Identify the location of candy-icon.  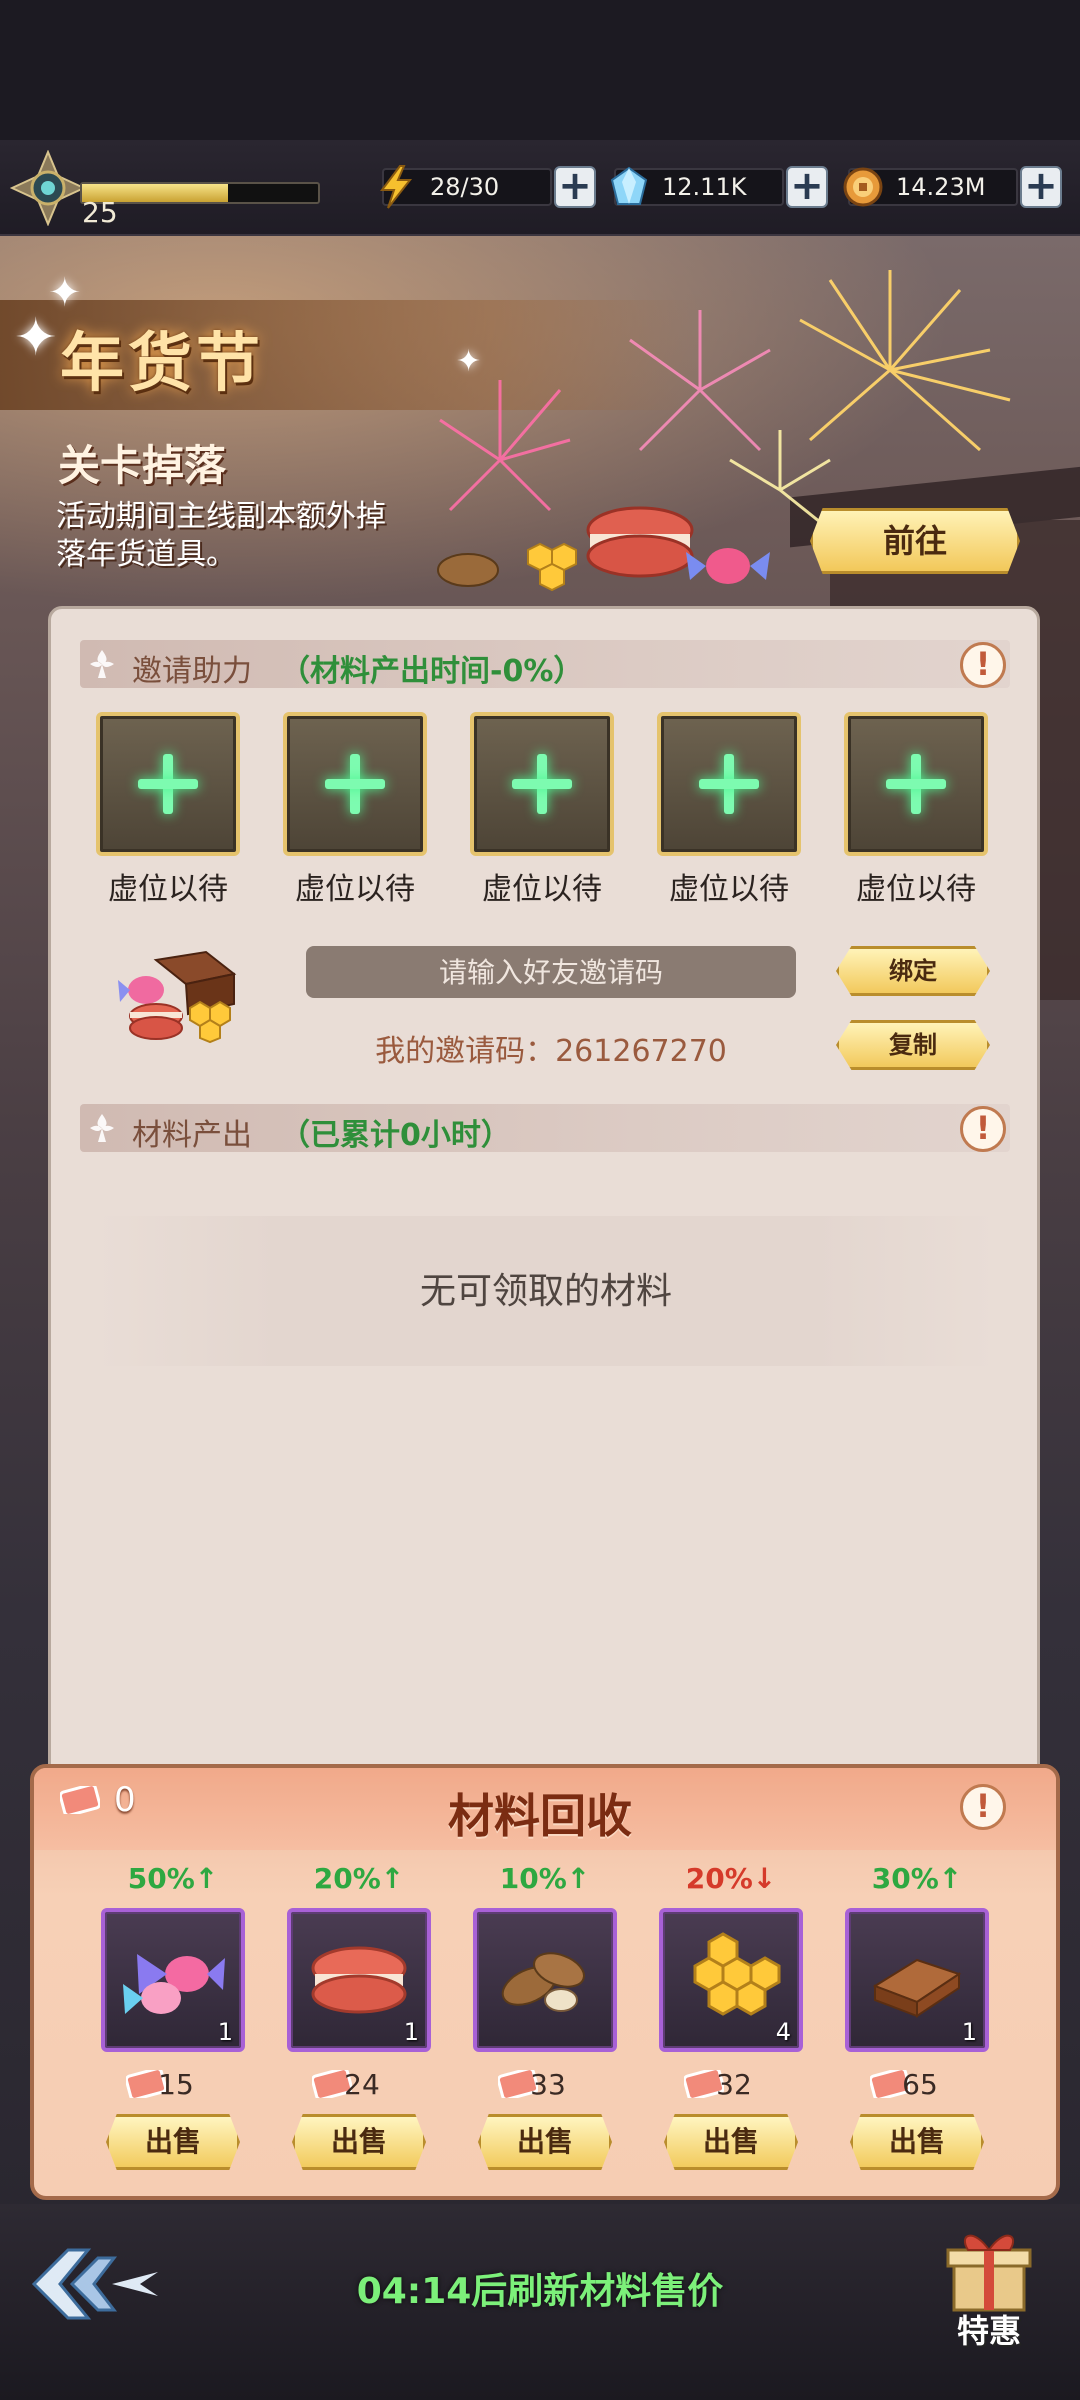
(174, 1984).